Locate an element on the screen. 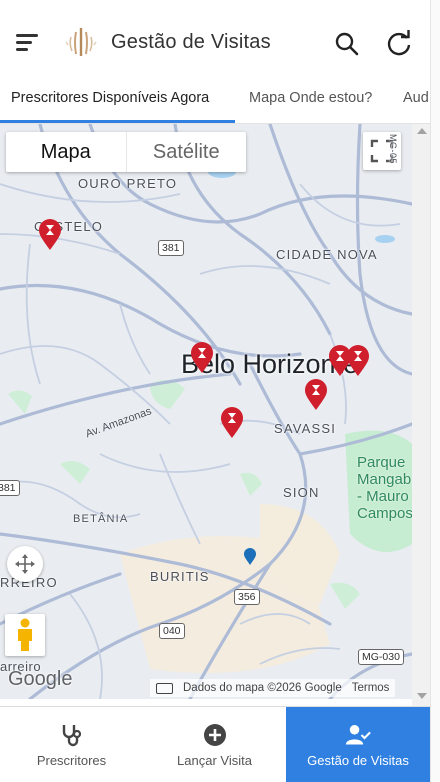 The image size is (440, 782). tab-prescritores-disponiveis: Prescritores Disponíveis Agora is located at coordinates (110, 98).